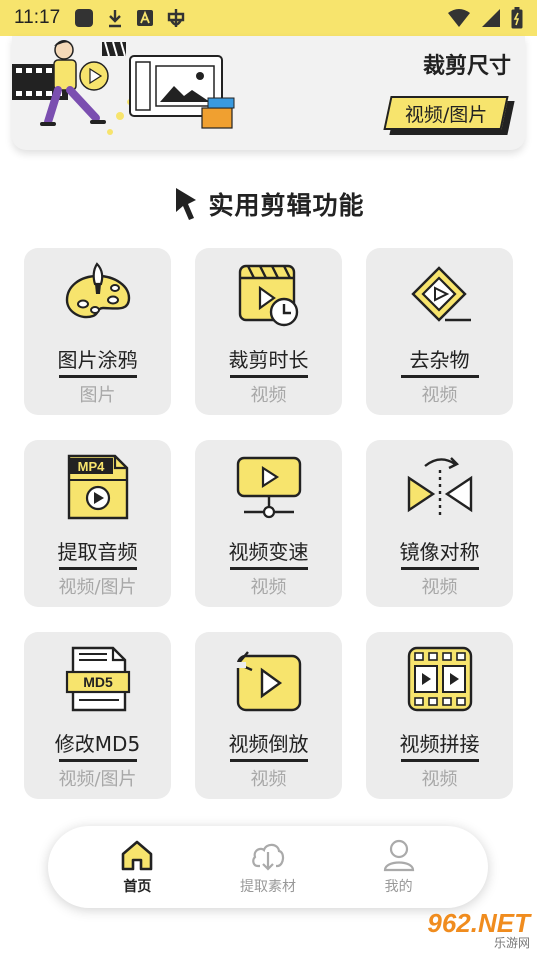 Image resolution: width=537 pixels, height=956 pixels. I want to click on tool-card-join: 视频拼接 视频, so click(439, 715).